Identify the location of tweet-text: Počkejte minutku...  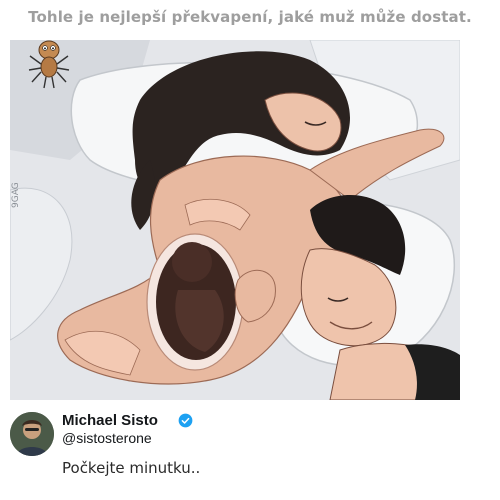
(131, 468).